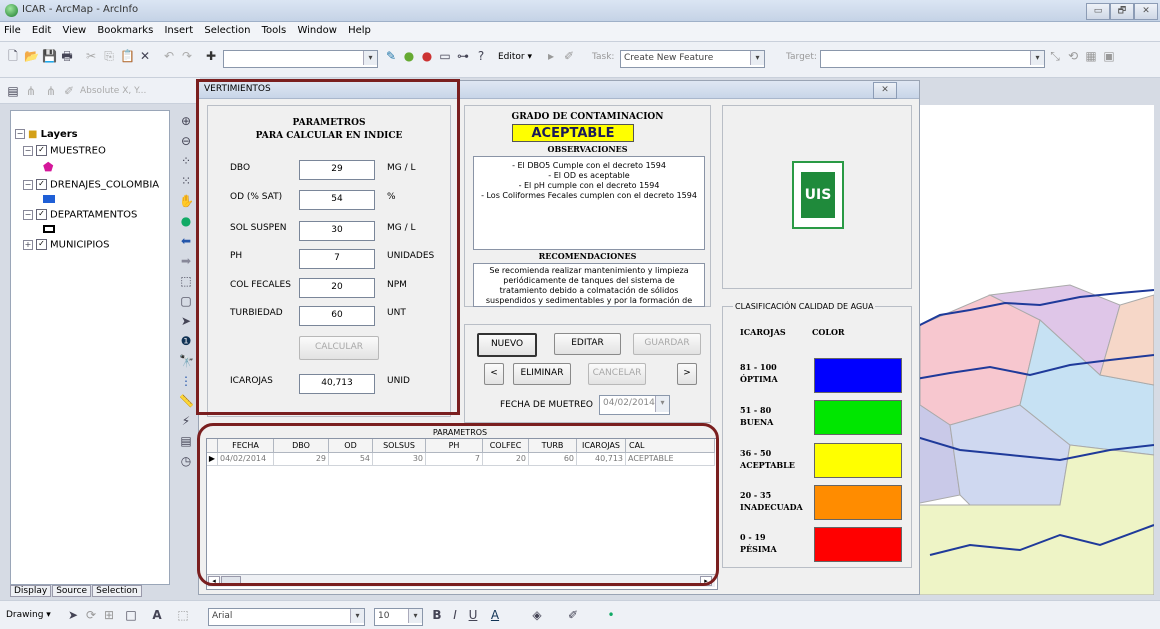 The image size is (1160, 629). Describe the element at coordinates (131, 615) in the screenshot. I see `rectangle-icon: □` at that location.